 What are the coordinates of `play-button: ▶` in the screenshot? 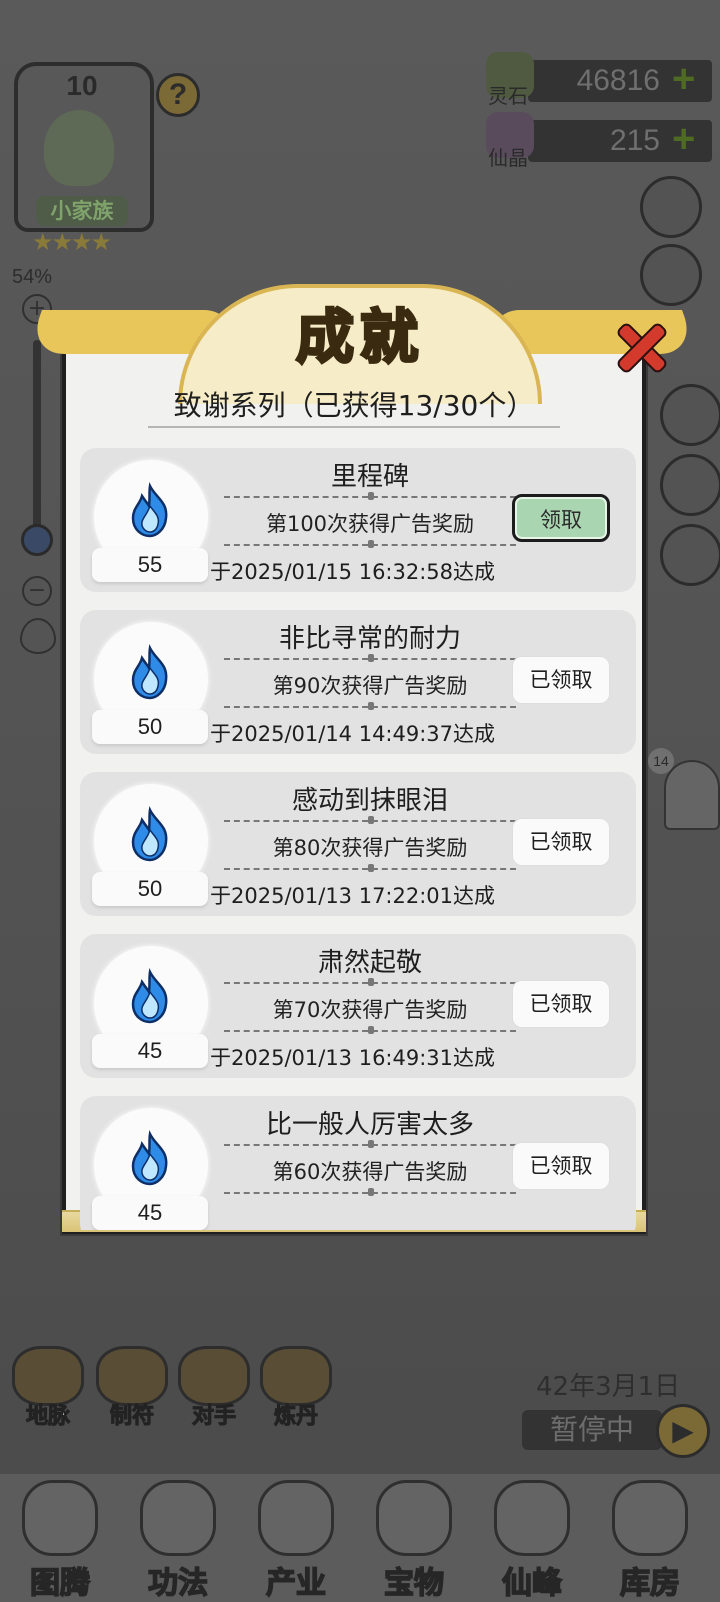 It's located at (683, 1431).